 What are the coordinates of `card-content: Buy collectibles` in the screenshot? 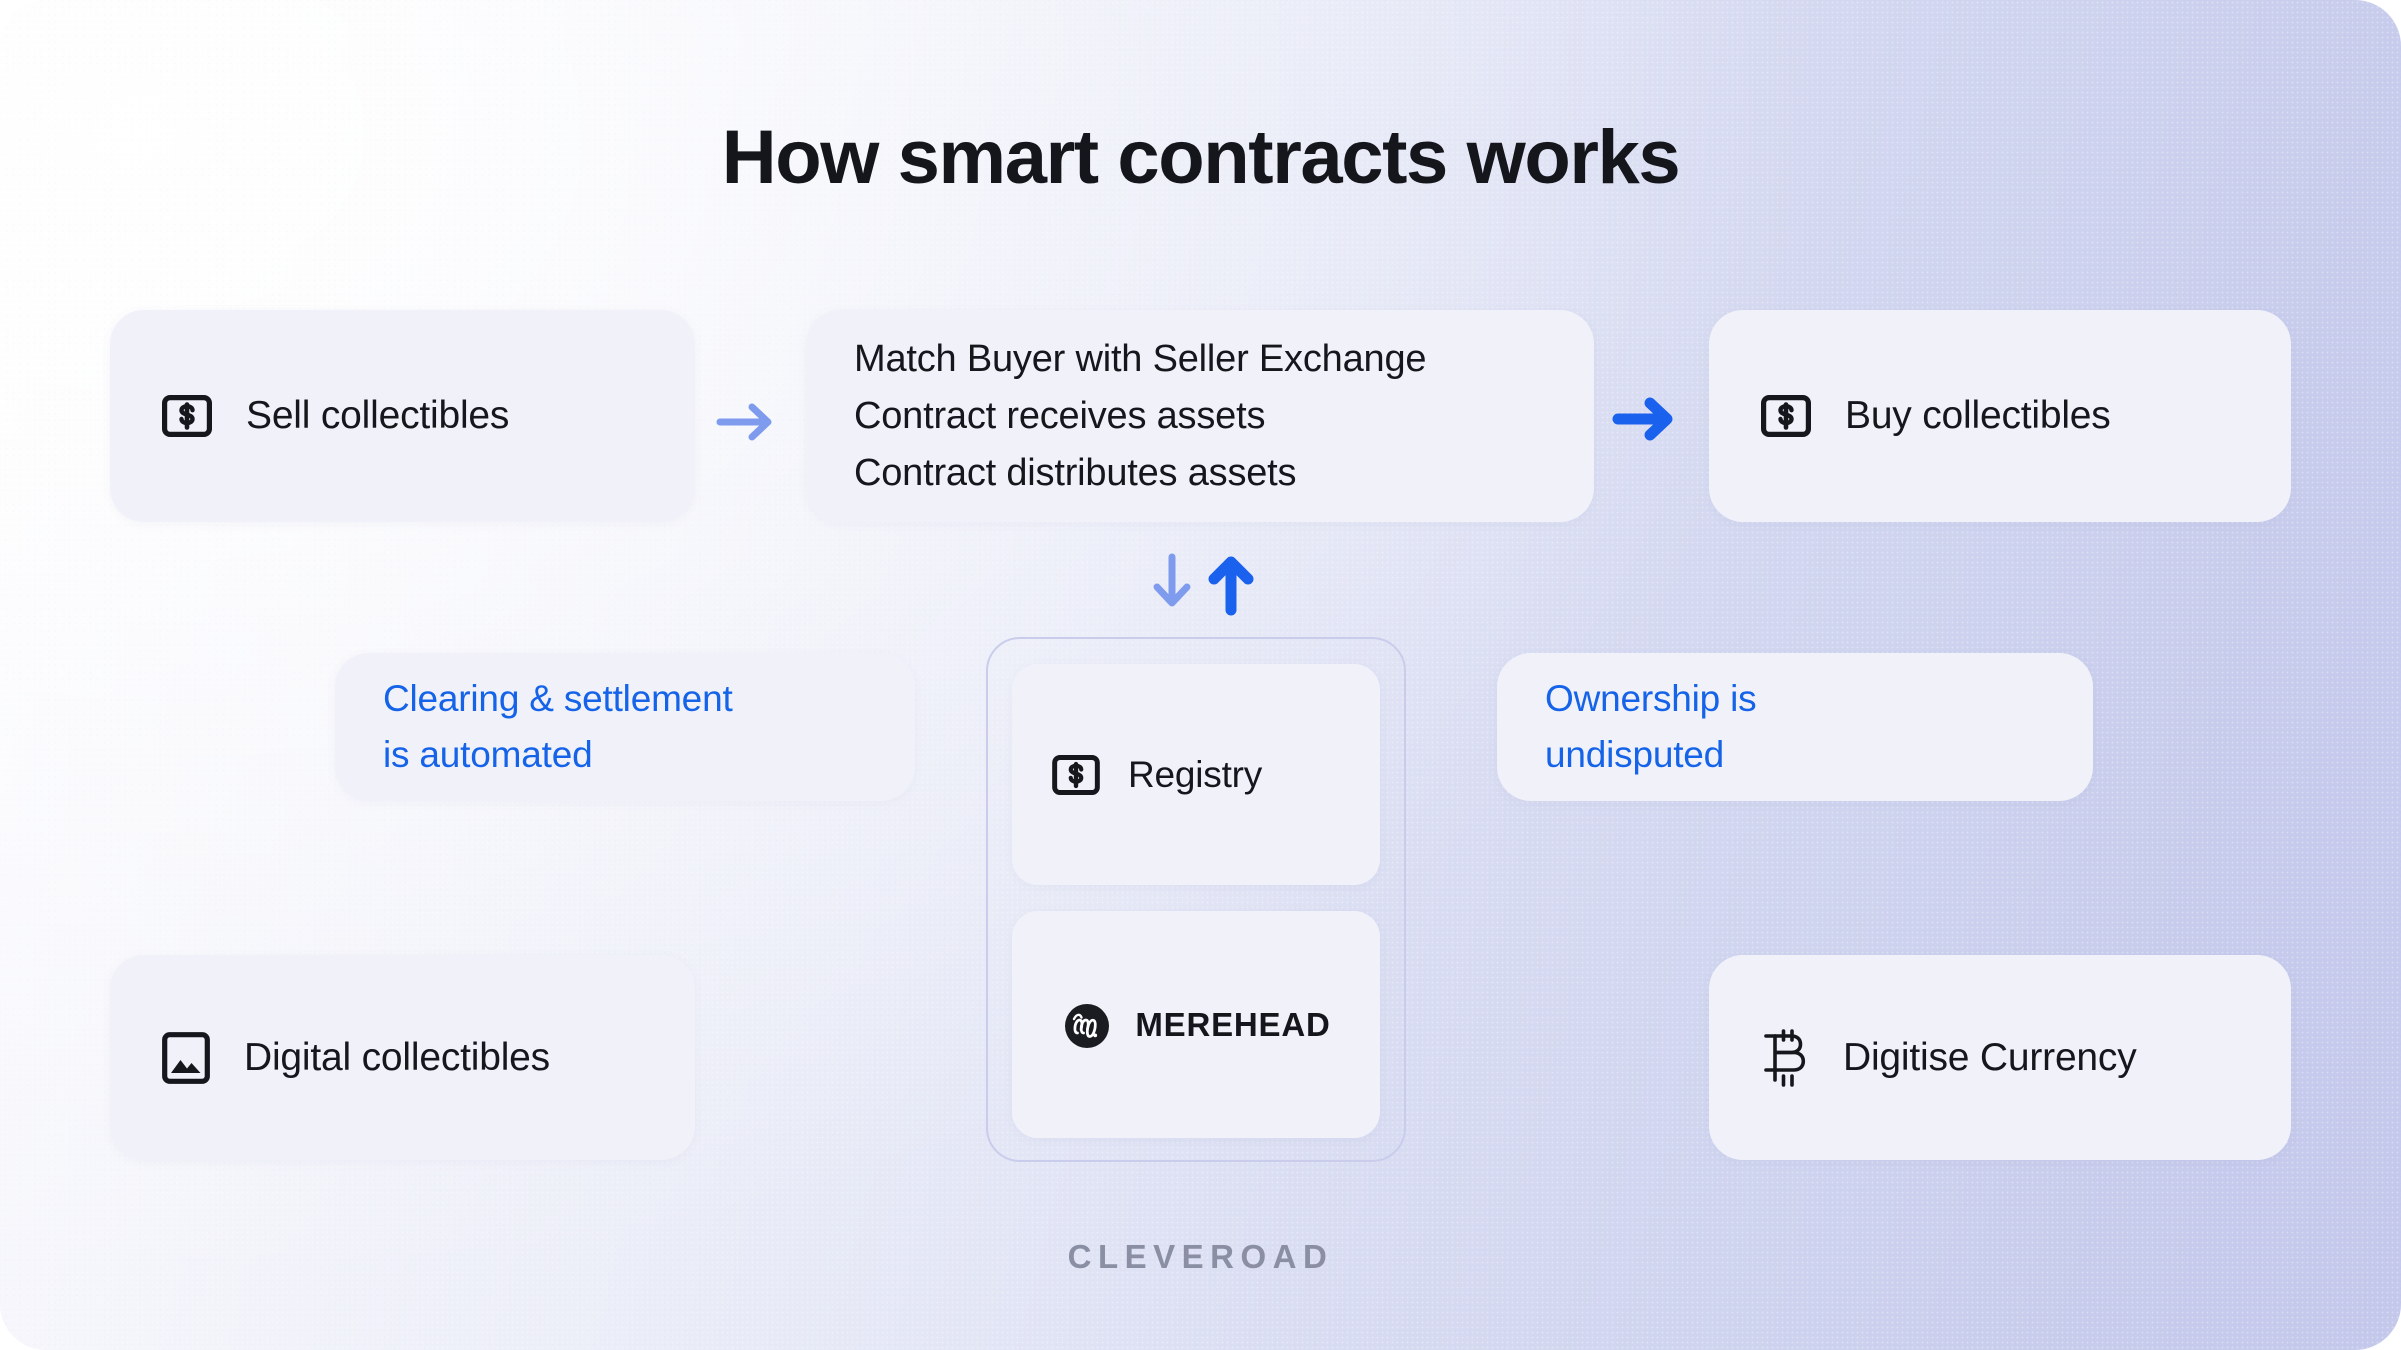 It's located at (2000, 416).